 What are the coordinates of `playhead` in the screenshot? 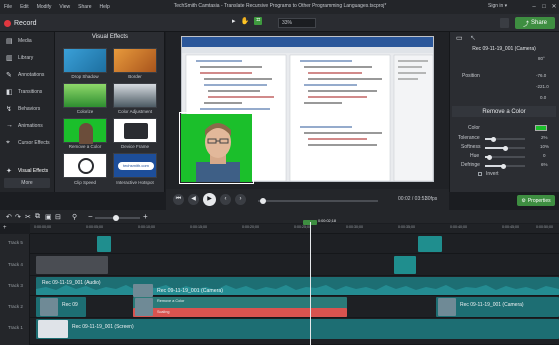 It's located at (310, 283).